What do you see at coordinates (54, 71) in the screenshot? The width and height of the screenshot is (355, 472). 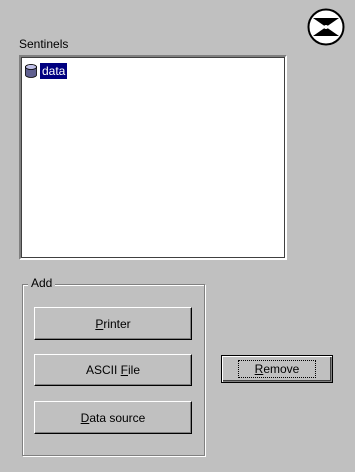 I see `list-item-label: data` at bounding box center [54, 71].